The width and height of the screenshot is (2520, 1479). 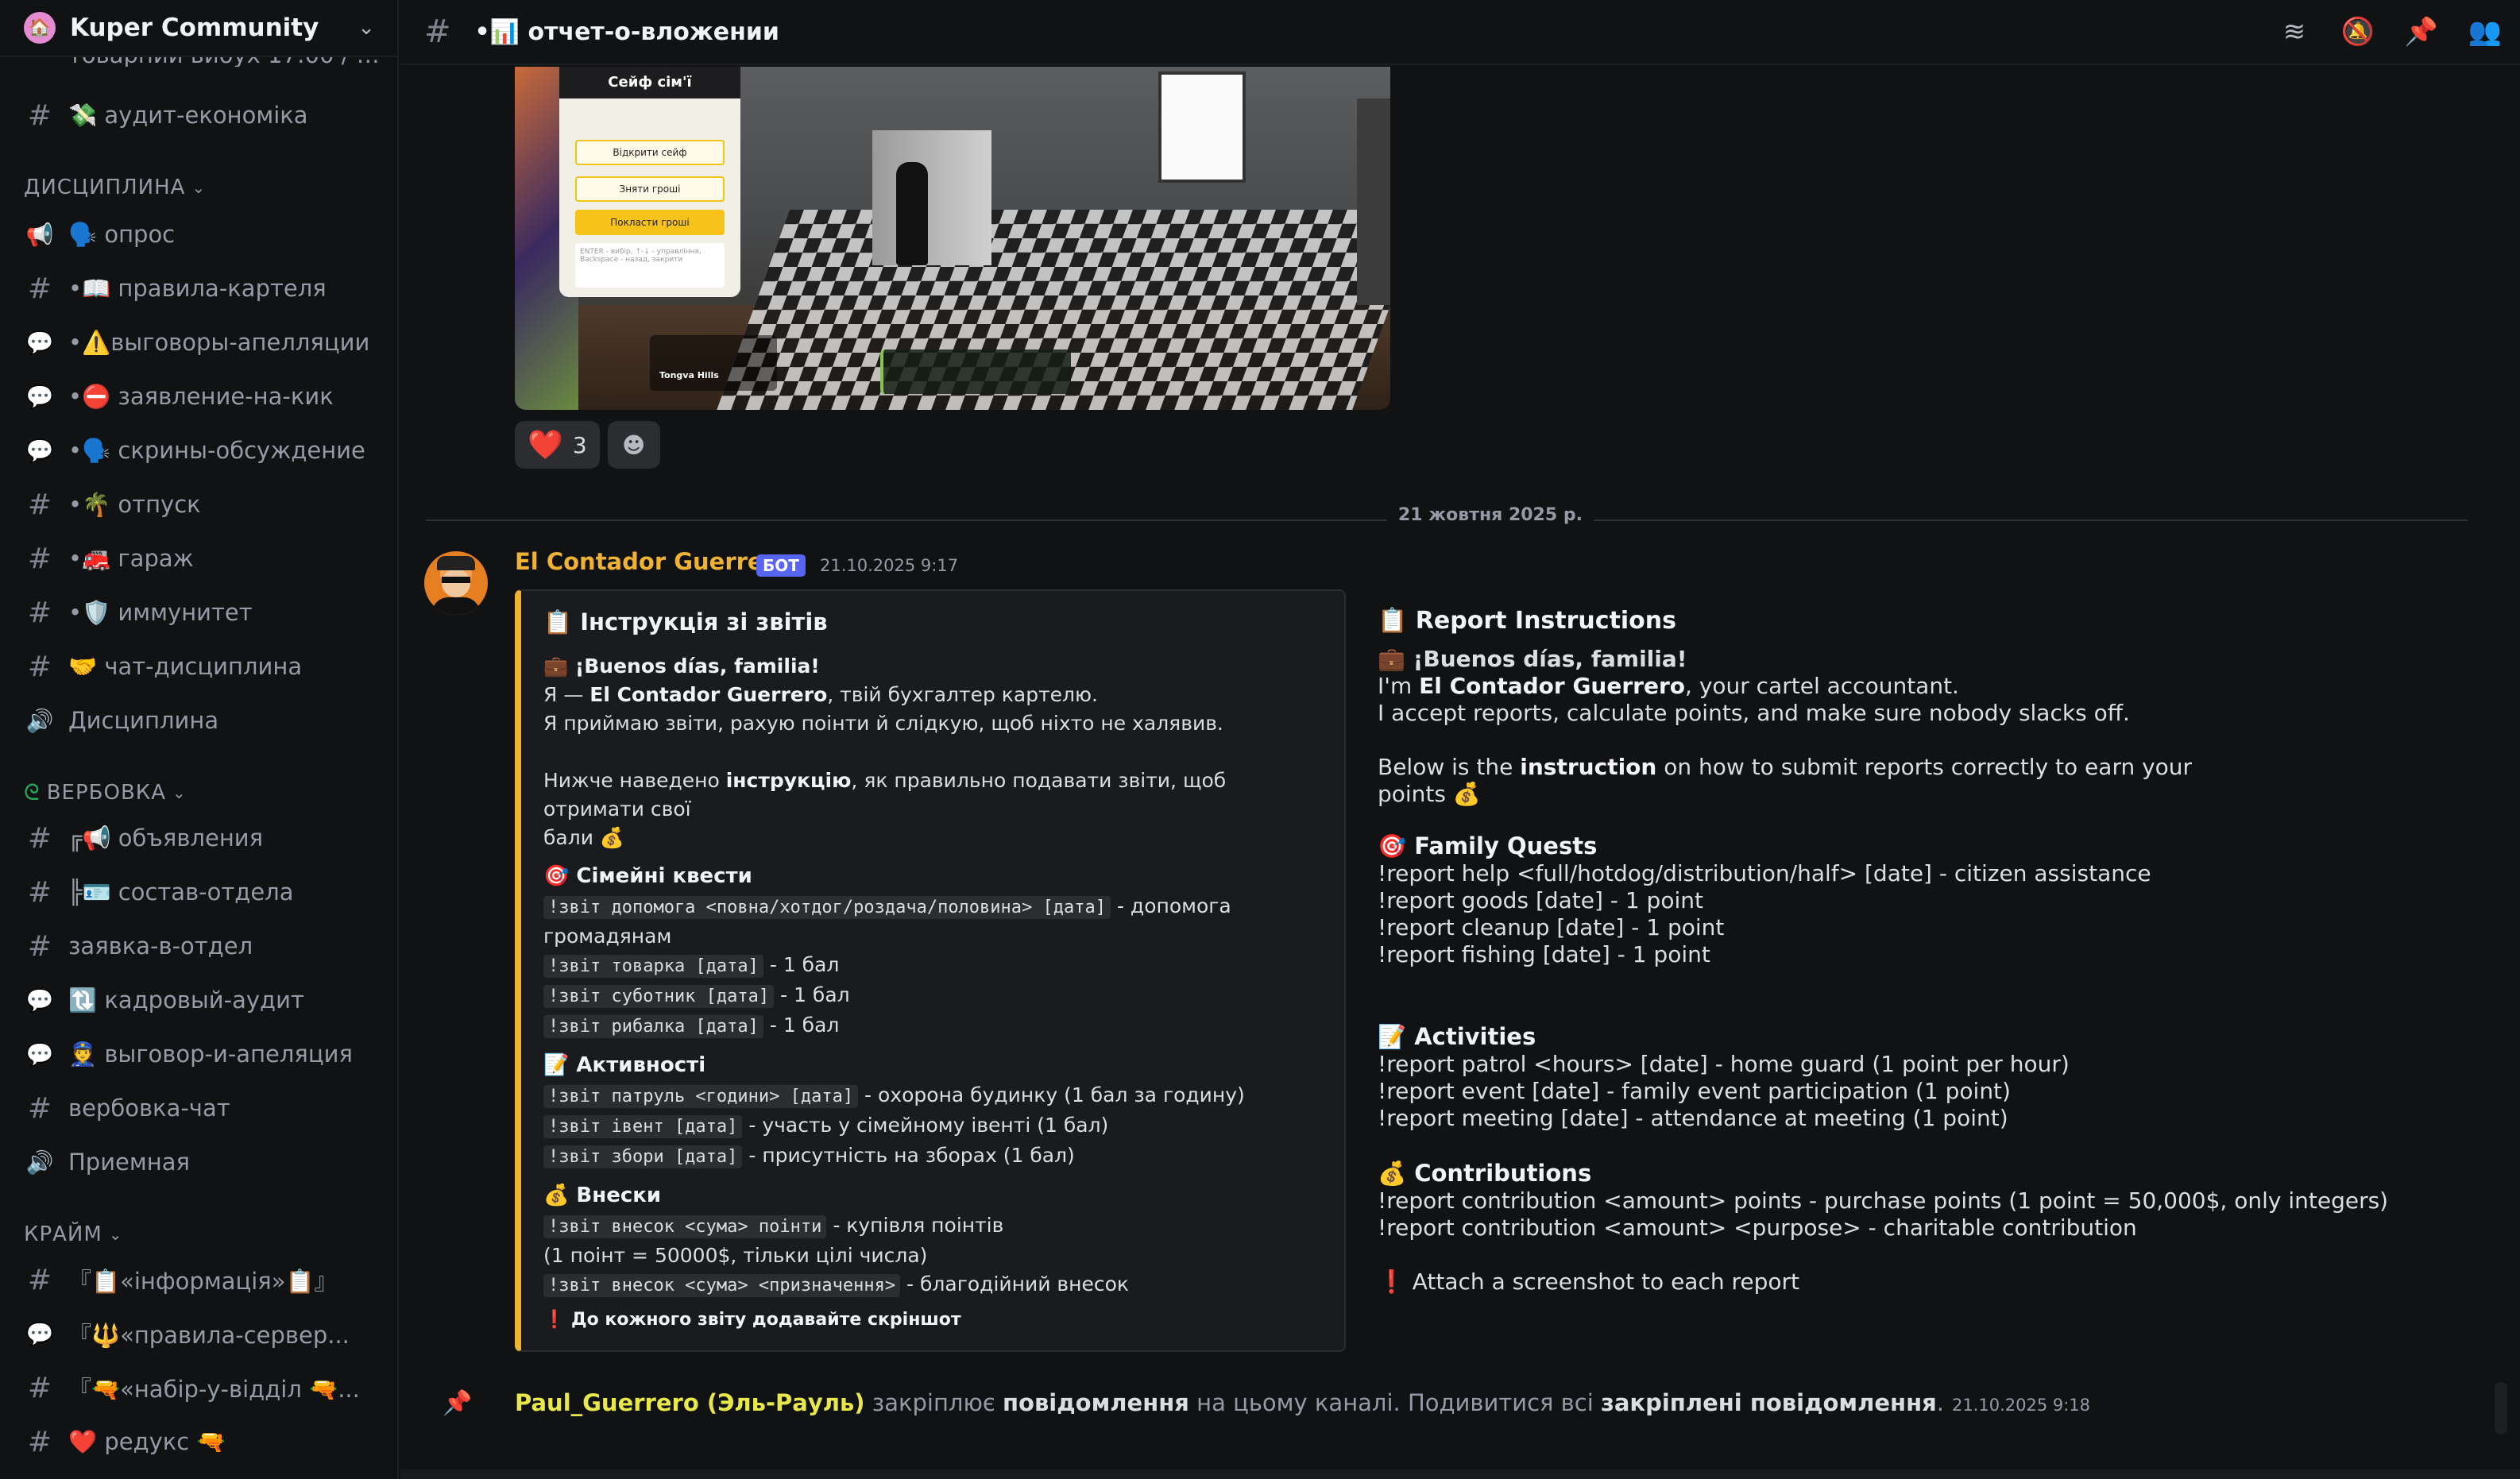 What do you see at coordinates (40, 28) in the screenshot?
I see `server-icon: 🏠` at bounding box center [40, 28].